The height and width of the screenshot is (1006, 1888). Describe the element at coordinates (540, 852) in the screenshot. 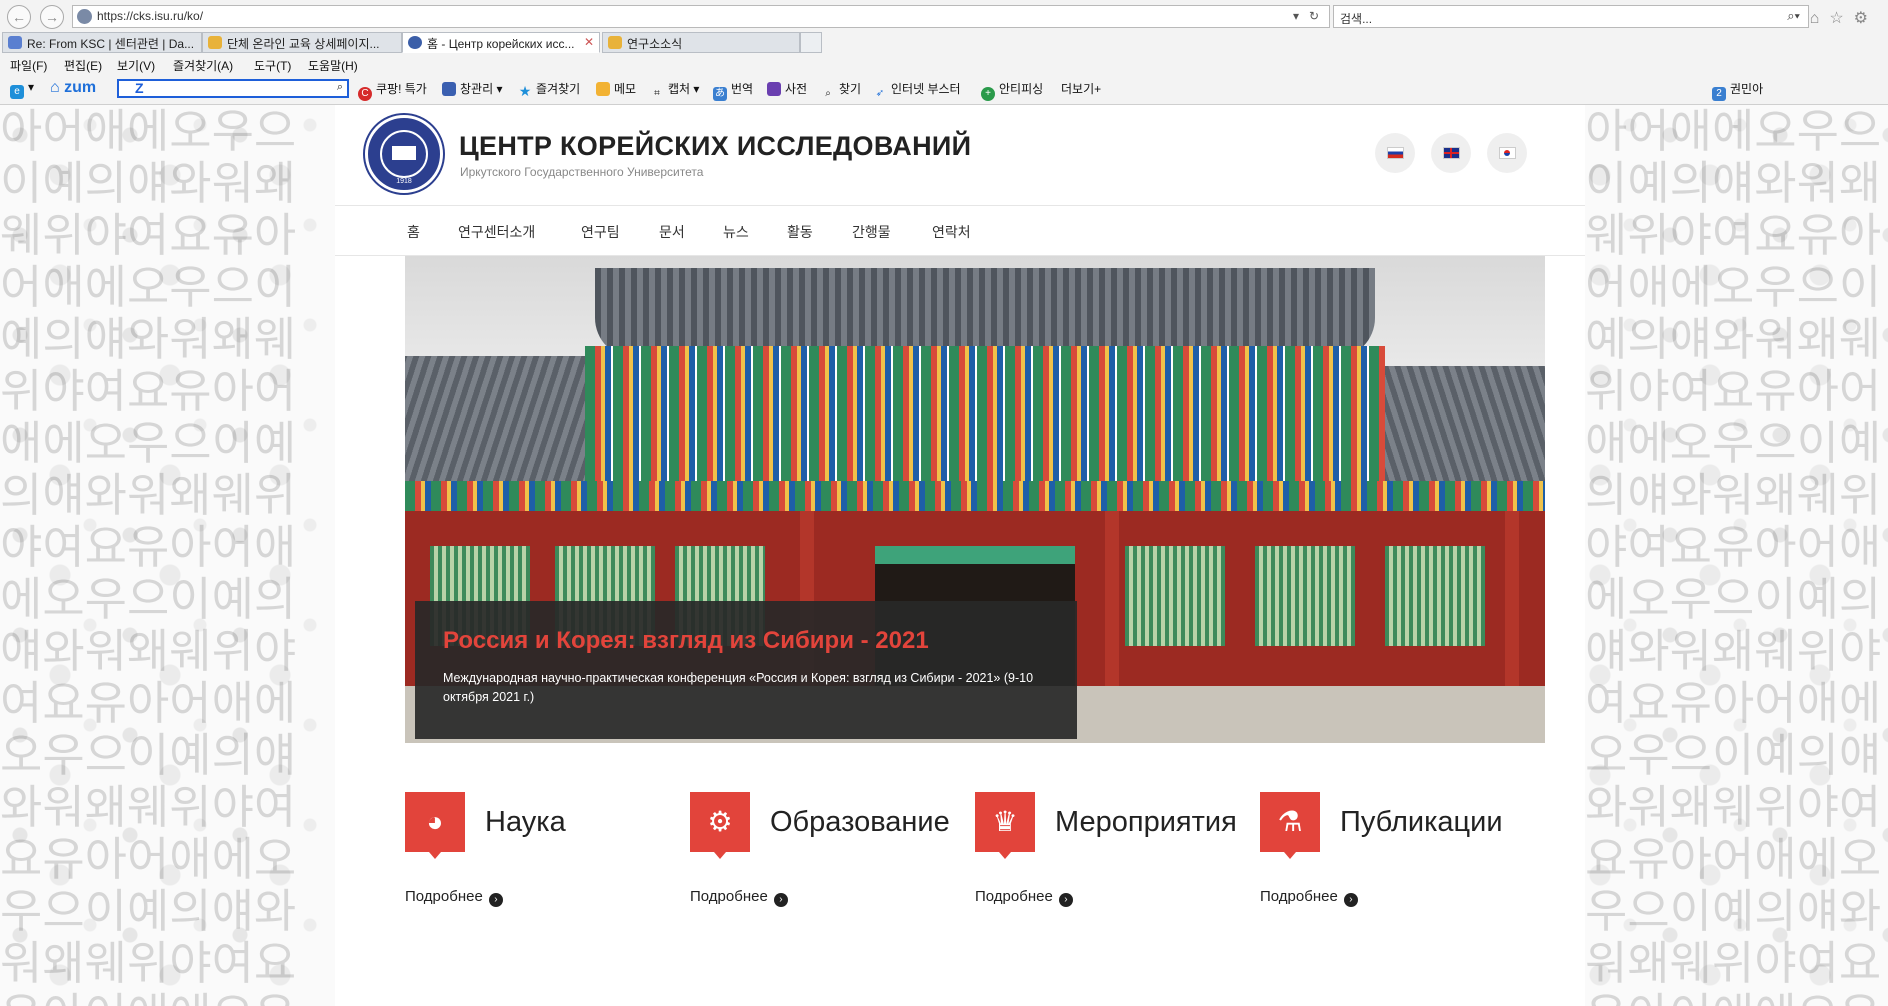

I see `feature-science: ◕ Наука Подробнее ›` at that location.